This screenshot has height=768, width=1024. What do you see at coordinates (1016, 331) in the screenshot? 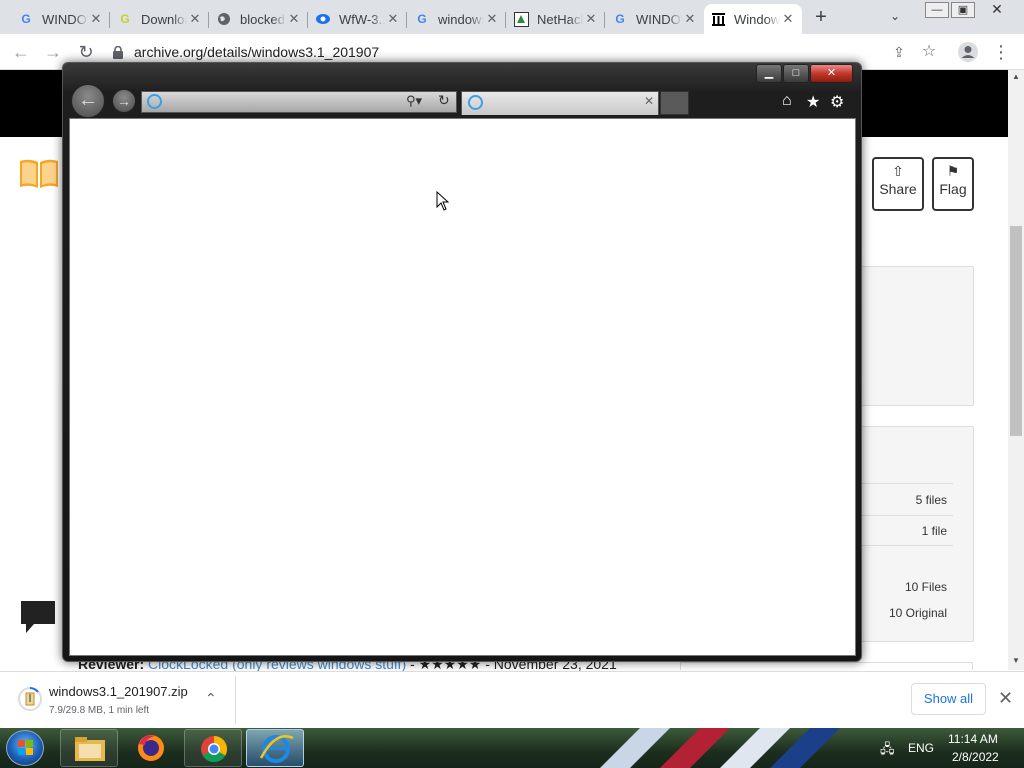
I see `scrollbar-thumb` at bounding box center [1016, 331].